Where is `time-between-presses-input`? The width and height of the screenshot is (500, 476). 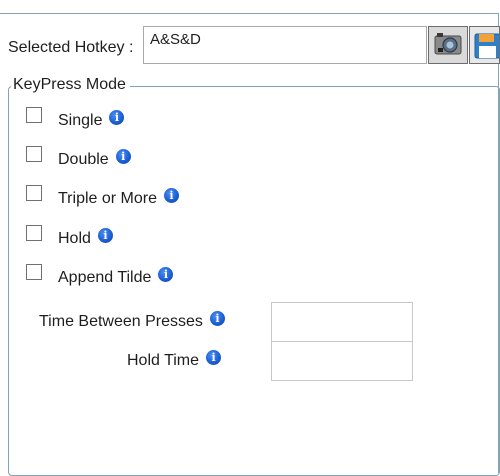 time-between-presses-input is located at coordinates (342, 322).